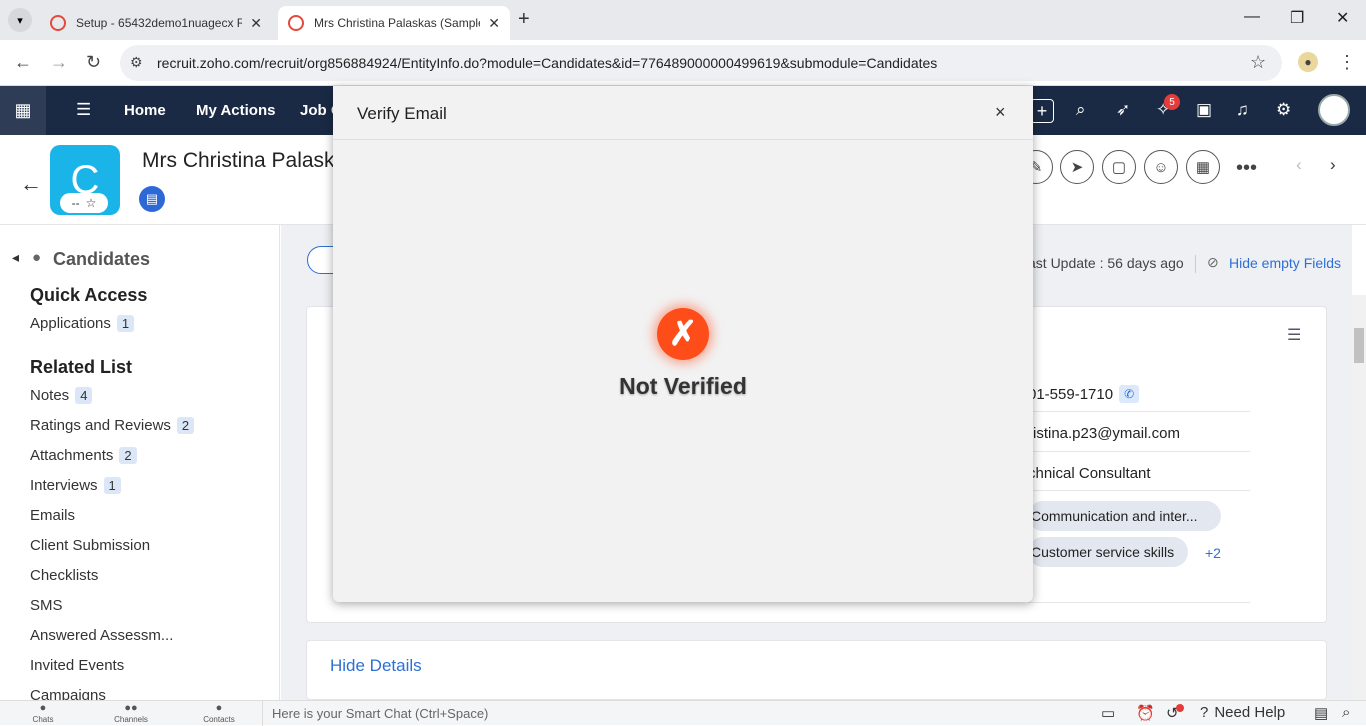 The height and width of the screenshot is (726, 1366). Describe the element at coordinates (1108, 713) in the screenshot. I see `screen-share-icon: ▭` at that location.